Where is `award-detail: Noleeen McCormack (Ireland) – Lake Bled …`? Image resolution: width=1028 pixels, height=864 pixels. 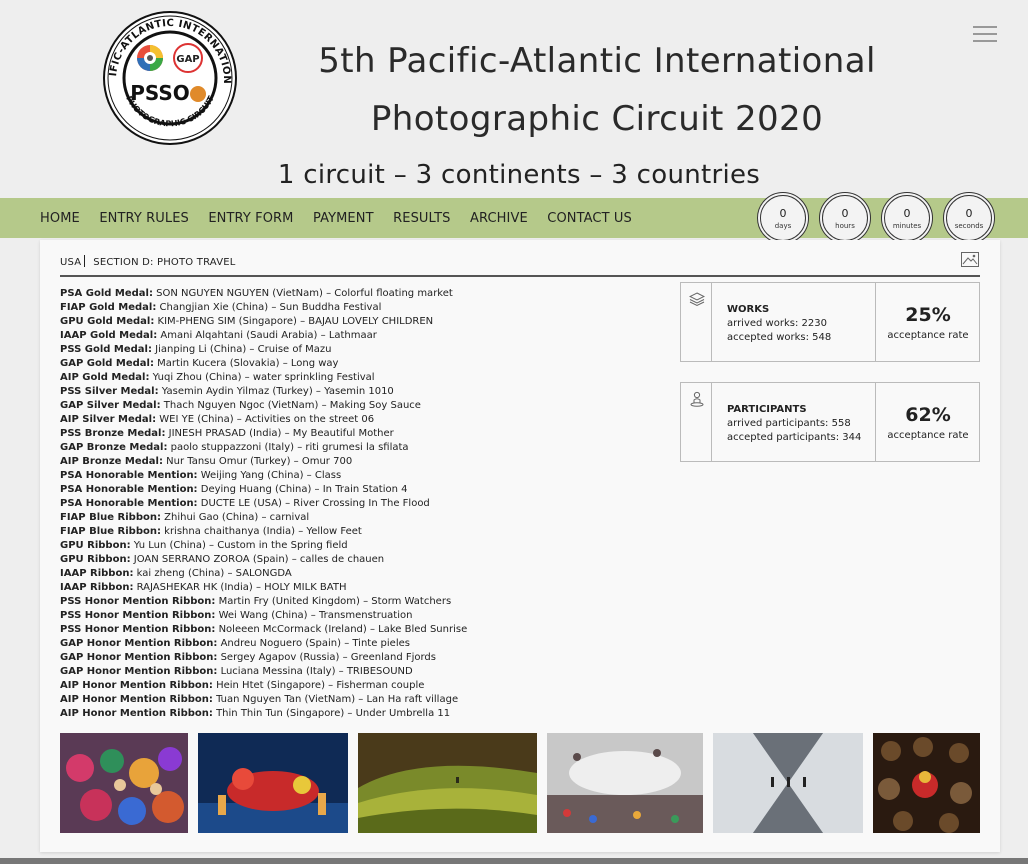 award-detail: Noleeen McCormack (Ireland) – Lake Bled … is located at coordinates (343, 629).